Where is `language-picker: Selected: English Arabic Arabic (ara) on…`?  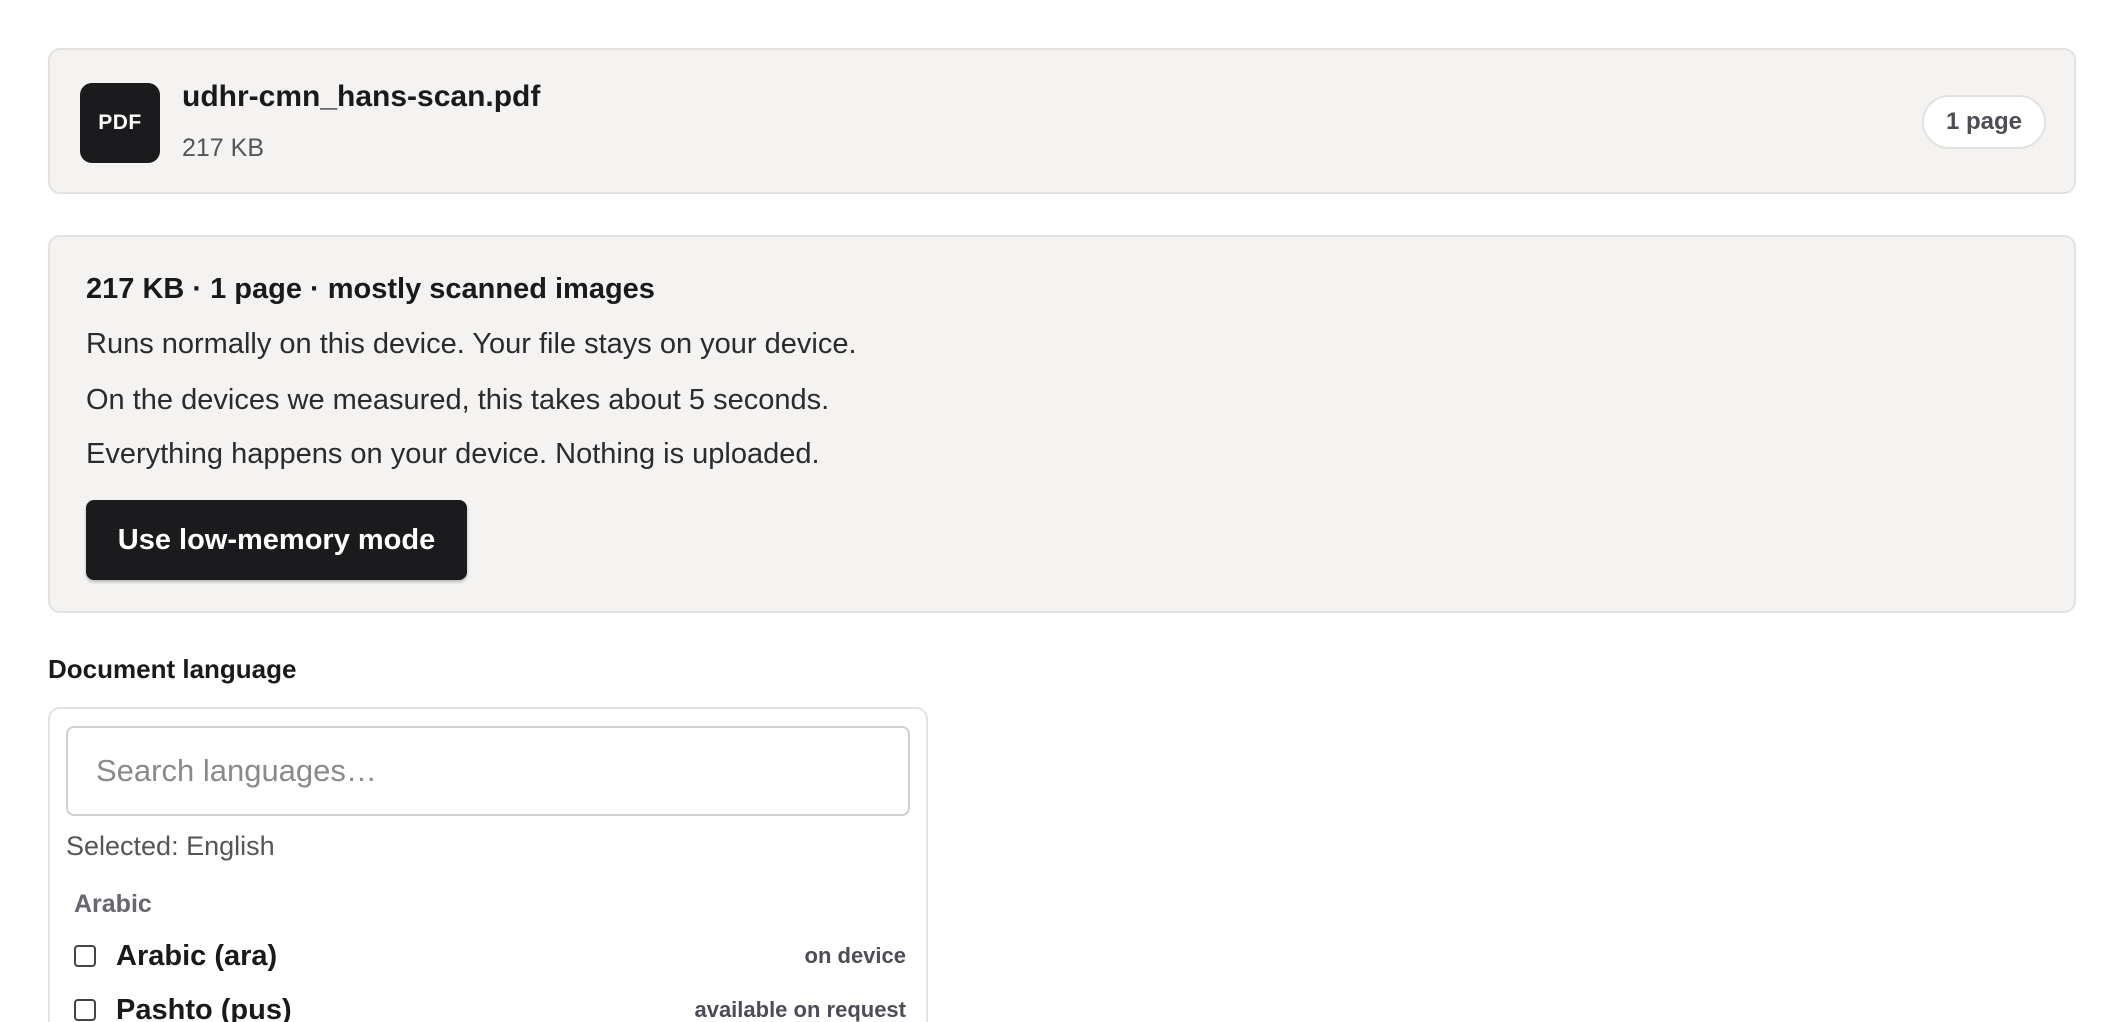 language-picker: Selected: English Arabic Arabic (ara) on… is located at coordinates (488, 864).